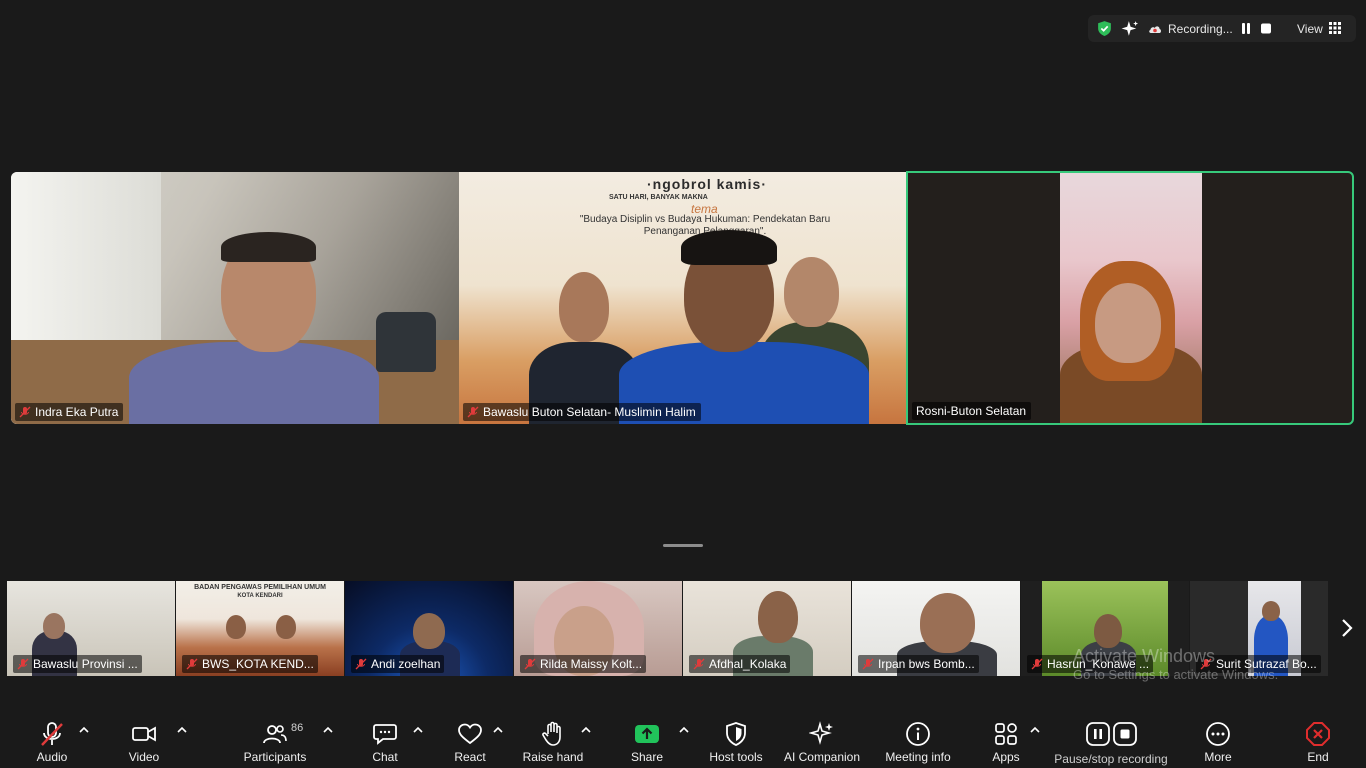  Describe the element at coordinates (275, 757) in the screenshot. I see `participants-label: Participants` at that location.